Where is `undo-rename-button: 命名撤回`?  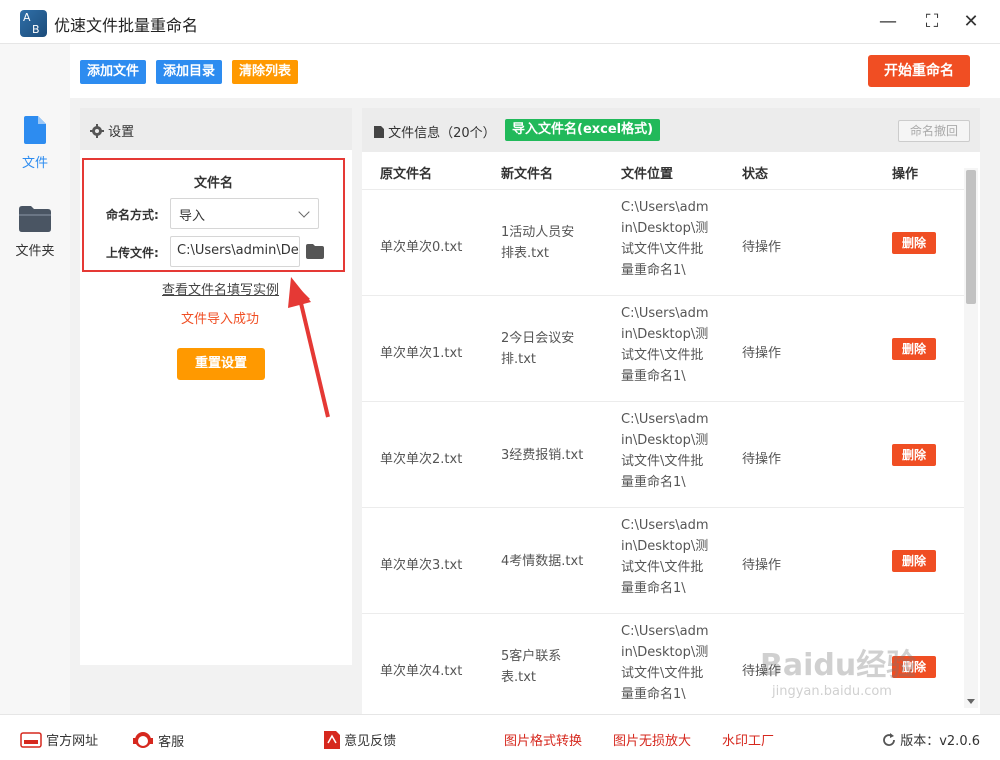 undo-rename-button: 命名撤回 is located at coordinates (934, 131).